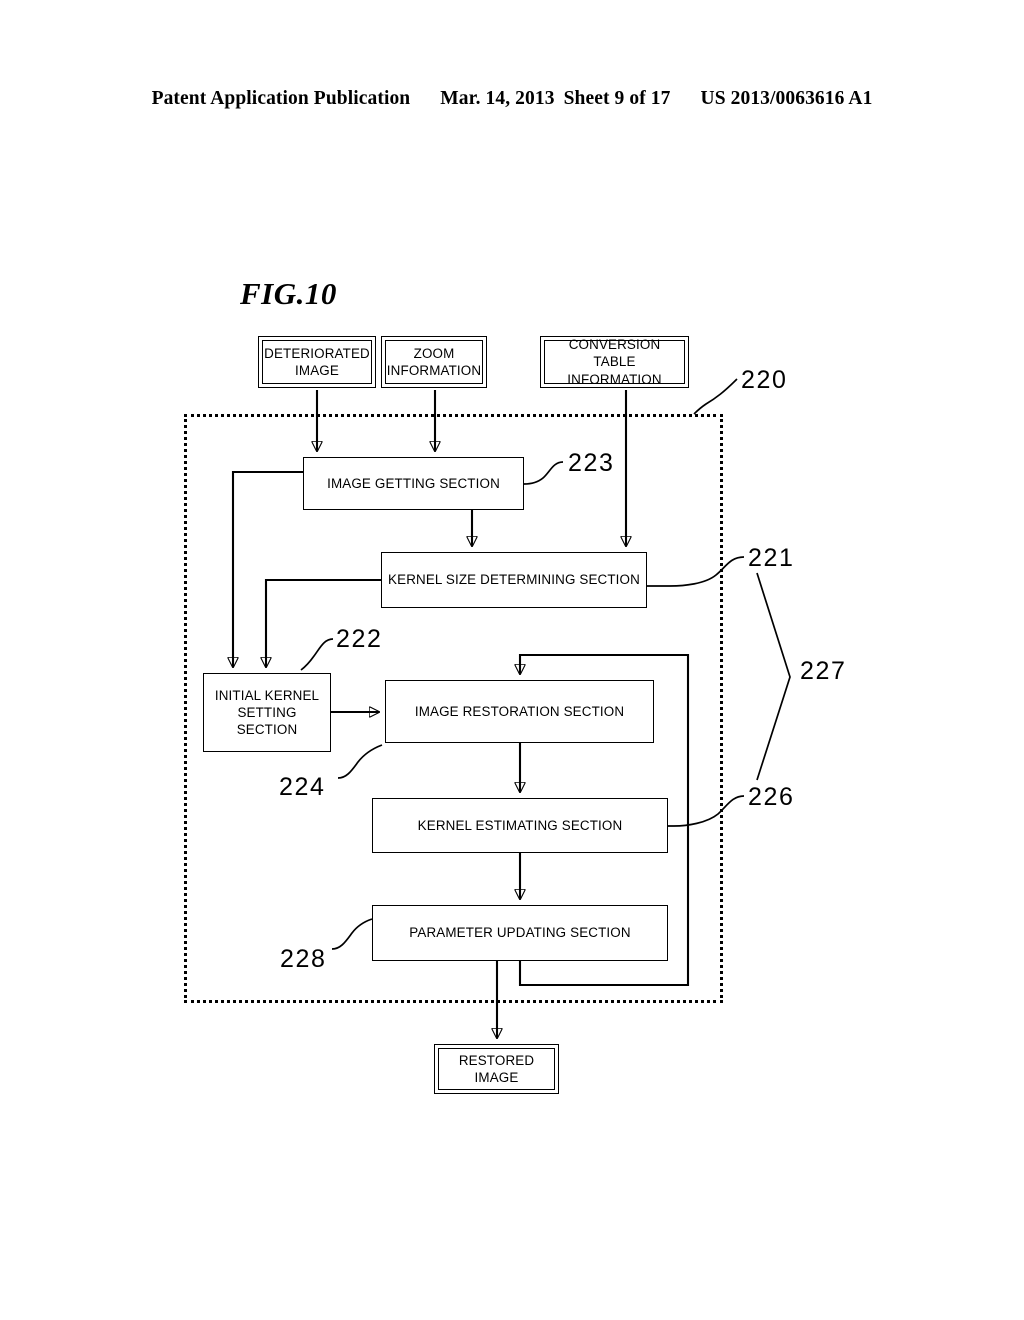  Describe the element at coordinates (496, 1069) in the screenshot. I see `output-box-restored-image: RESTORED IMAGE` at that location.